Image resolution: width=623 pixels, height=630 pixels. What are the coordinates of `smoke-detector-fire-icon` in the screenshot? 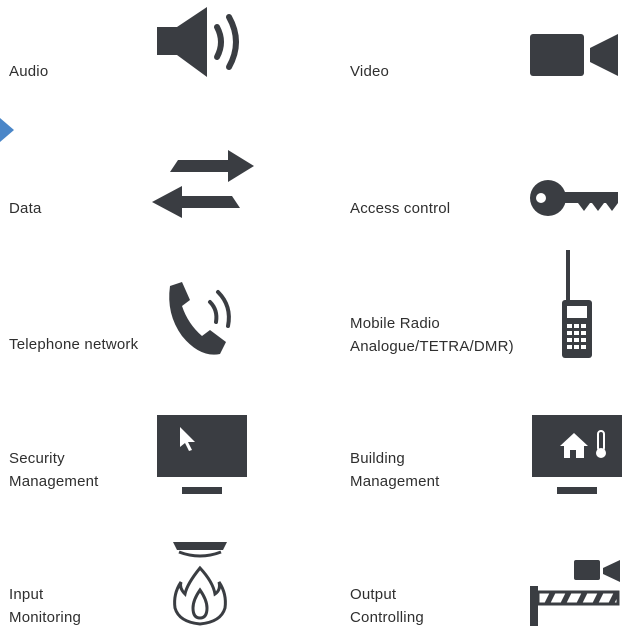 It's located at (200, 584).